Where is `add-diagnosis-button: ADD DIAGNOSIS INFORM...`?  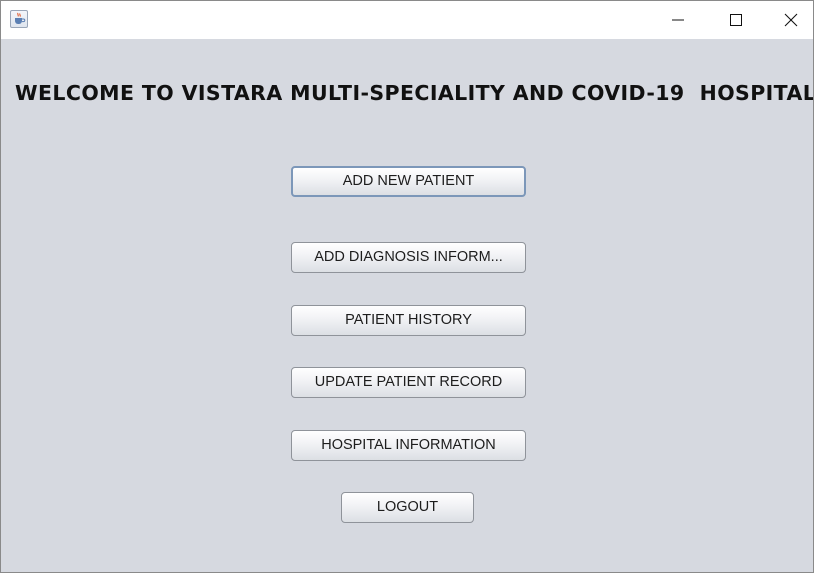
add-diagnosis-button: ADD DIAGNOSIS INFORM... is located at coordinates (408, 257).